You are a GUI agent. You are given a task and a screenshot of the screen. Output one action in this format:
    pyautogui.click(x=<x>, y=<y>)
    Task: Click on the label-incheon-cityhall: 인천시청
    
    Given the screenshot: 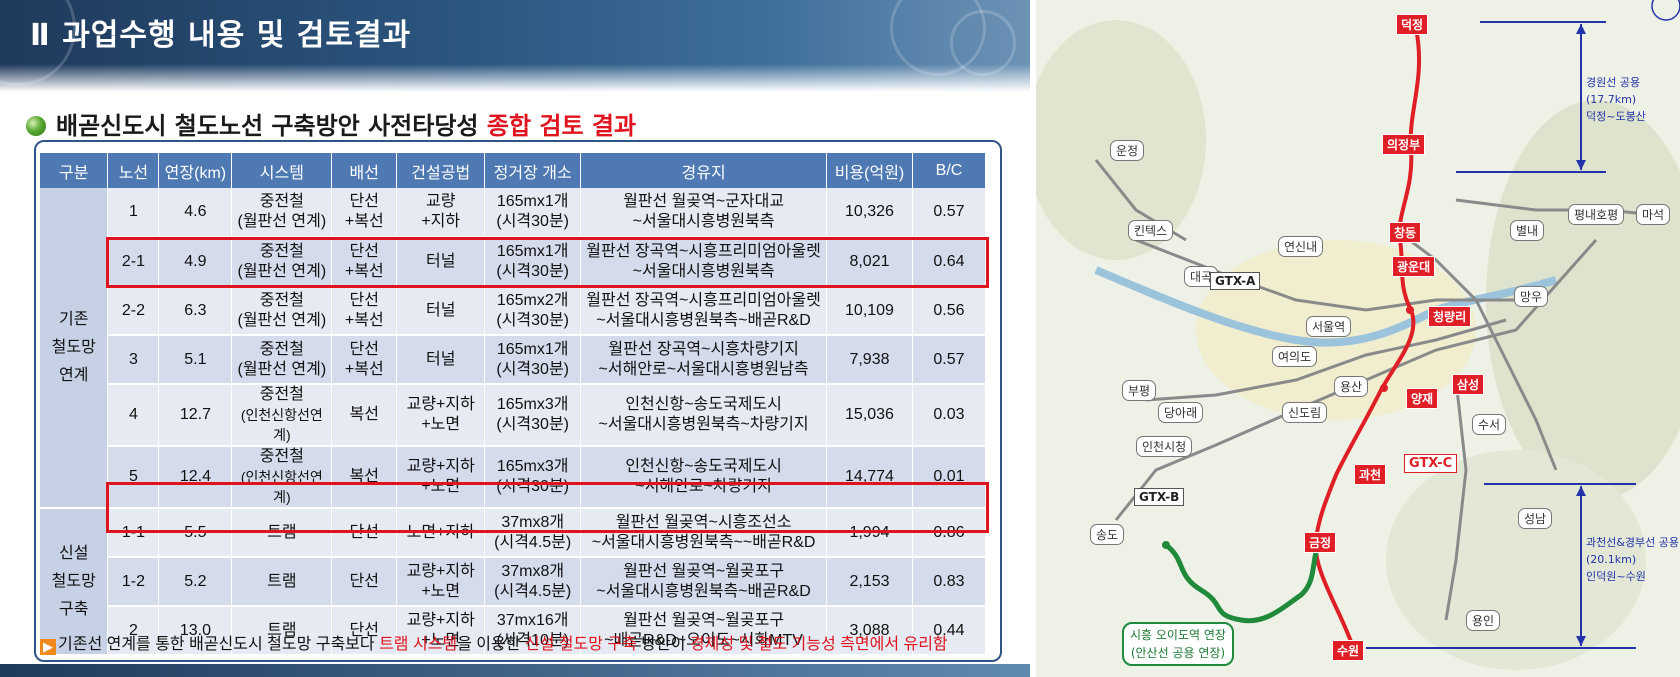 What is the action you would take?
    pyautogui.click(x=1164, y=446)
    